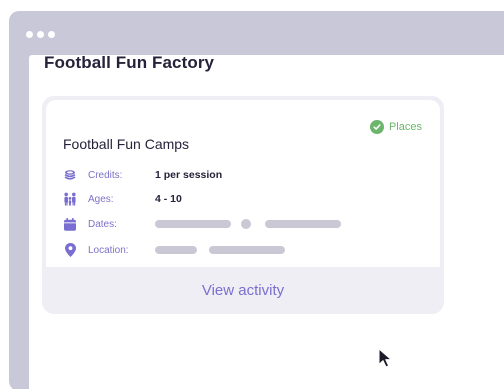  What do you see at coordinates (405, 127) in the screenshot?
I see `status-badge-label: Places` at bounding box center [405, 127].